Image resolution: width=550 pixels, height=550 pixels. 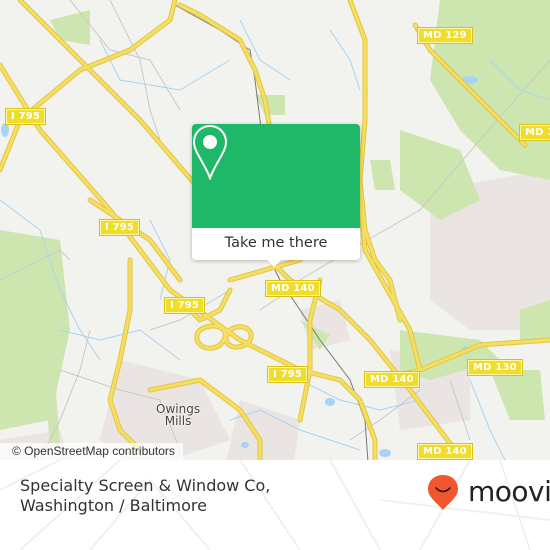 What do you see at coordinates (534, 132) in the screenshot?
I see `route-shield-md-east: MD 1` at bounding box center [534, 132].